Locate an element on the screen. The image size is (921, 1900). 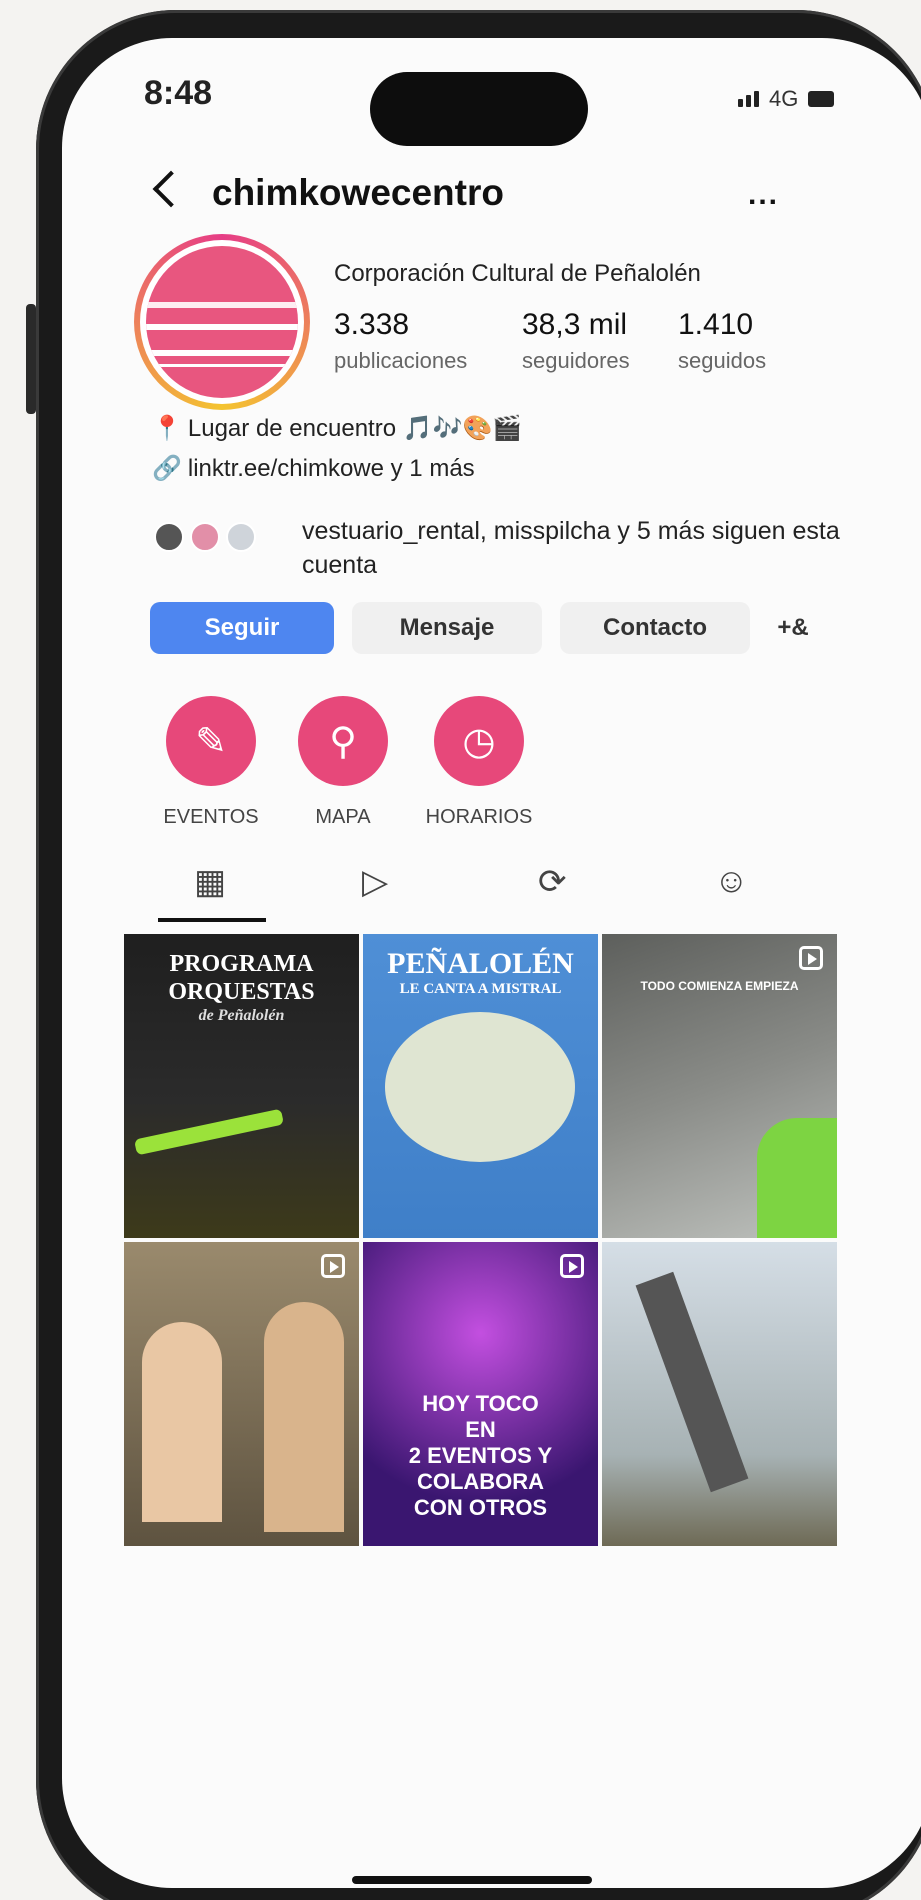
follow-button: Seguir is located at coordinates (242, 628).